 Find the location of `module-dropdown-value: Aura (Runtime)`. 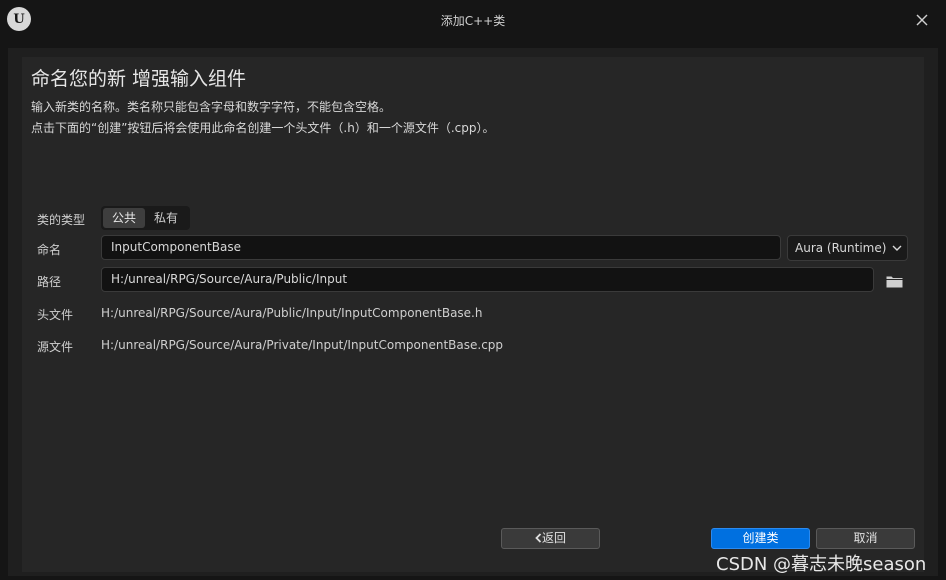

module-dropdown-value: Aura (Runtime) is located at coordinates (841, 248).